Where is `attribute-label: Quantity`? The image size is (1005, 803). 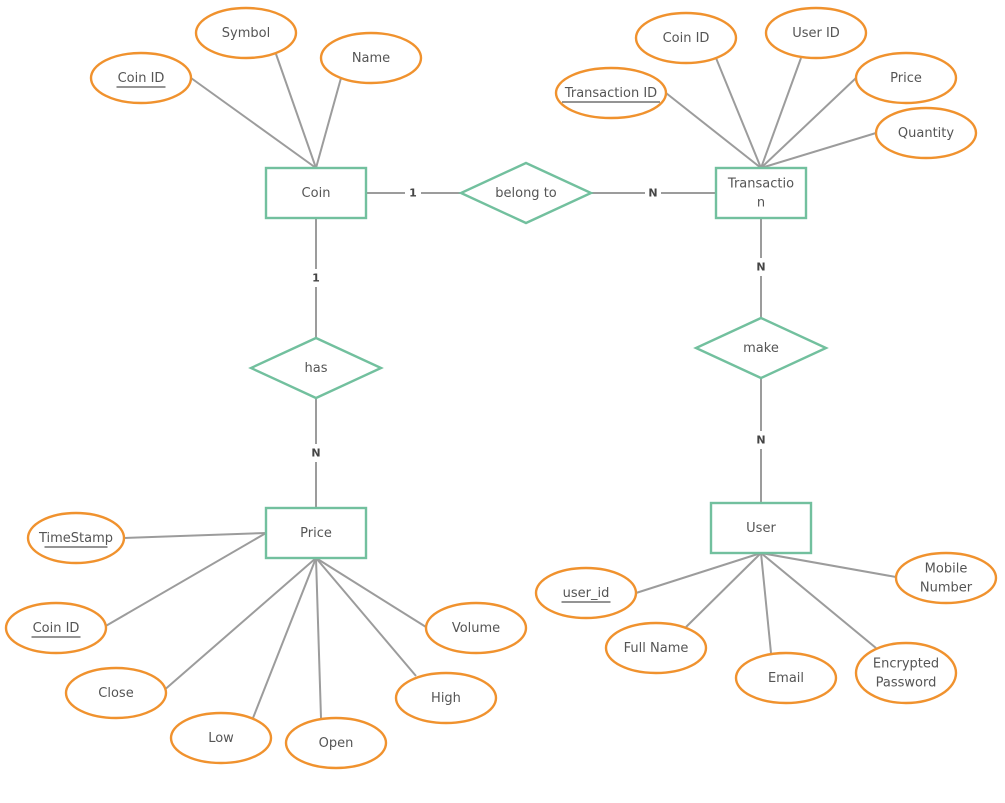
attribute-label: Quantity is located at coordinates (926, 133).